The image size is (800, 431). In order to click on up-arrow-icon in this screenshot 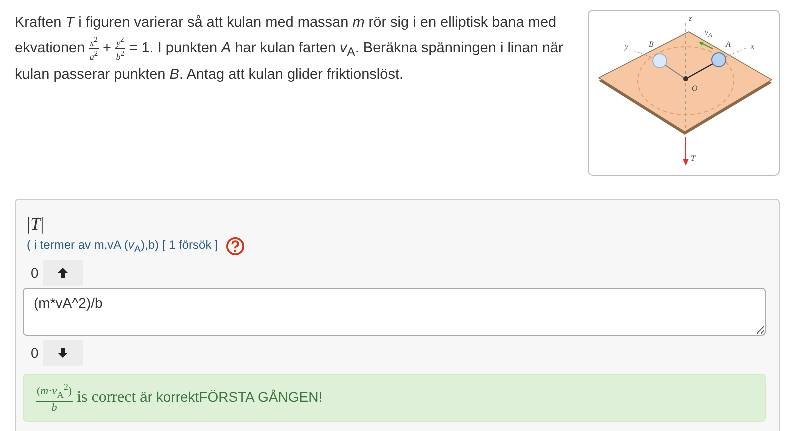, I will do `click(62, 273)`.